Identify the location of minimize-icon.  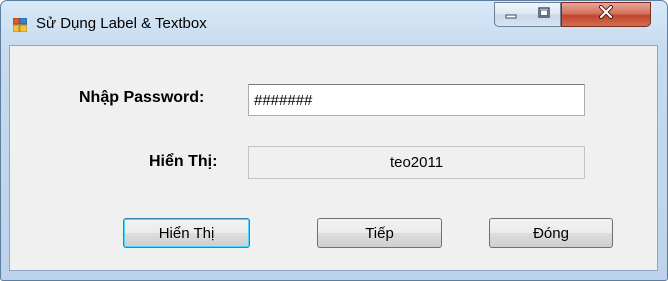
(511, 15).